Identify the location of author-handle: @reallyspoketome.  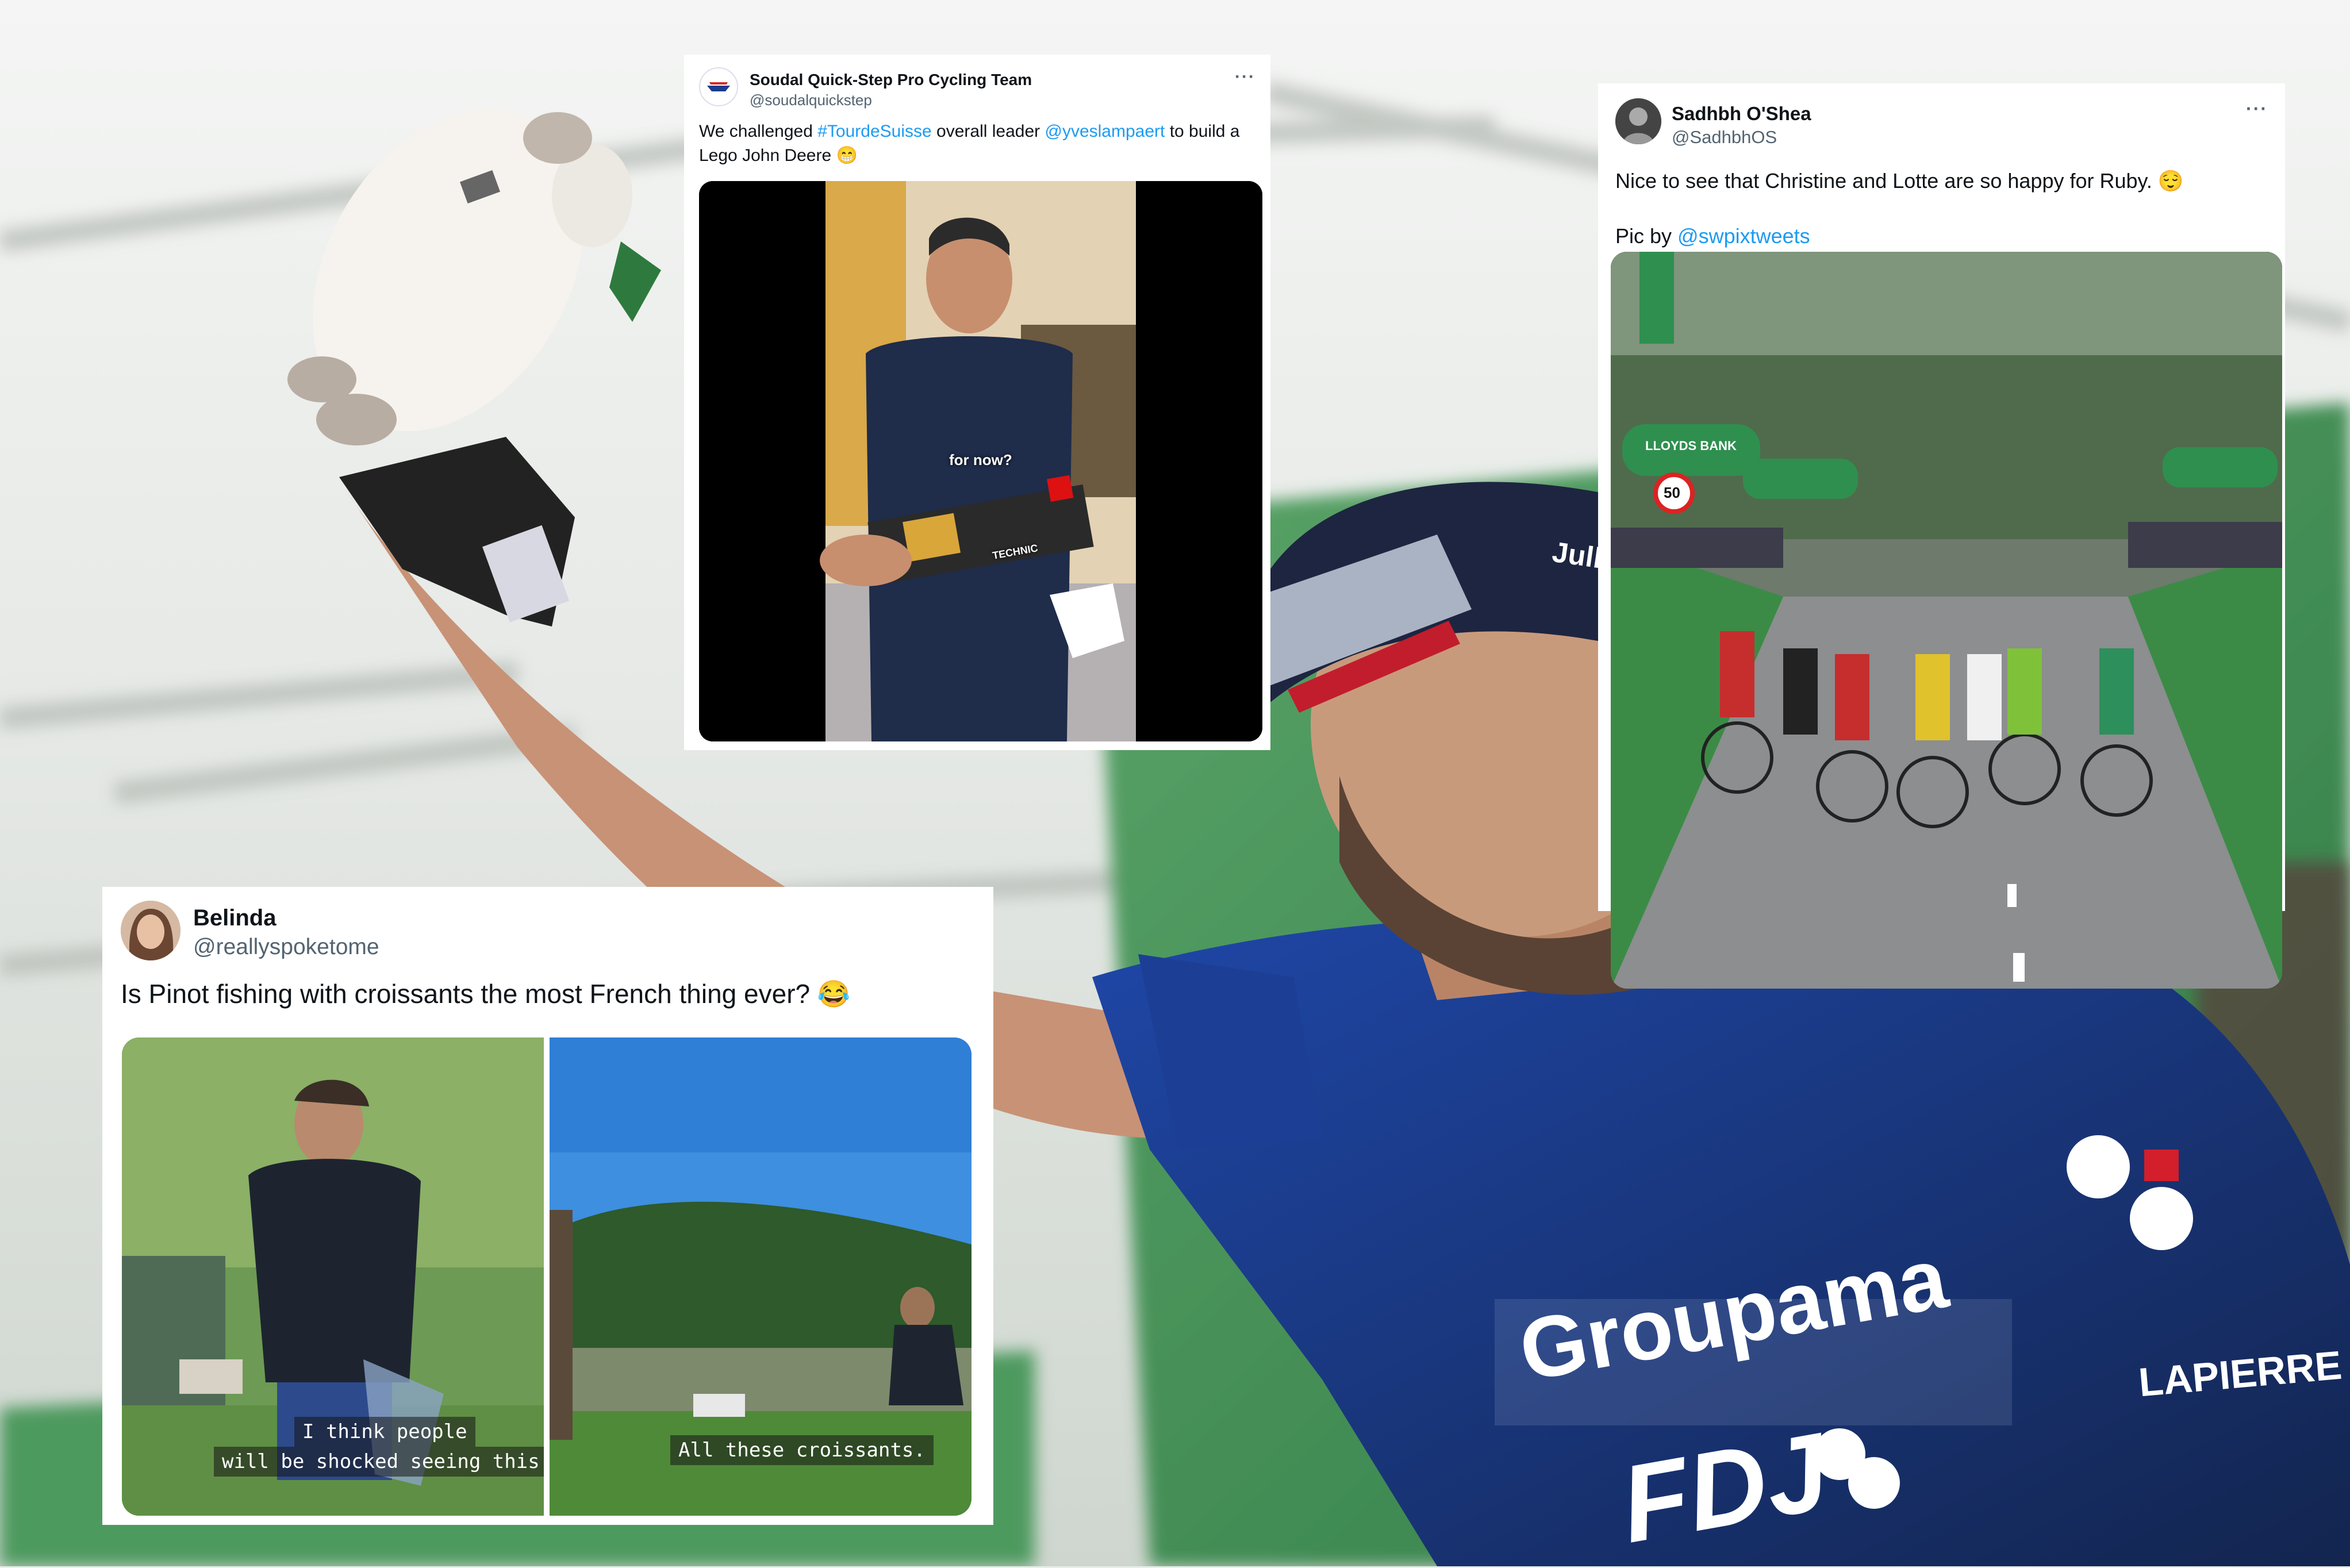
(286, 948).